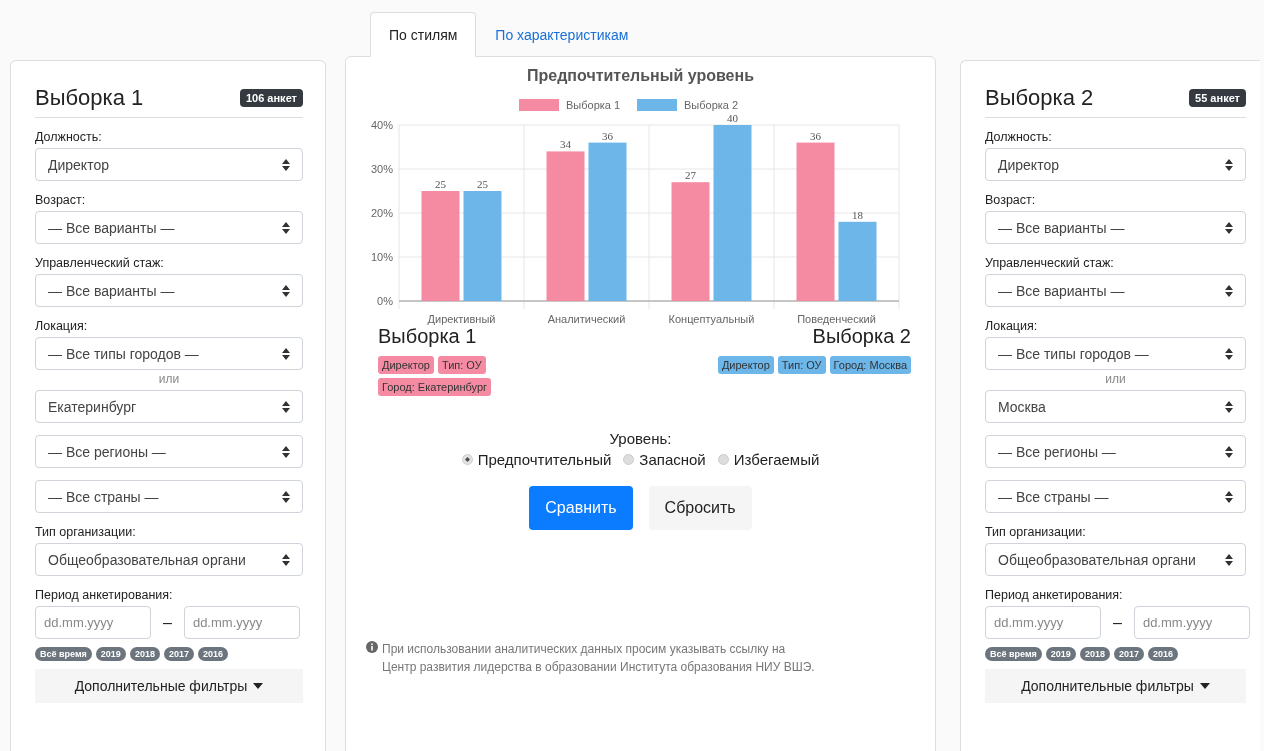 Image resolution: width=1264 pixels, height=751 pixels. I want to click on range-dash: –, so click(1117, 622).